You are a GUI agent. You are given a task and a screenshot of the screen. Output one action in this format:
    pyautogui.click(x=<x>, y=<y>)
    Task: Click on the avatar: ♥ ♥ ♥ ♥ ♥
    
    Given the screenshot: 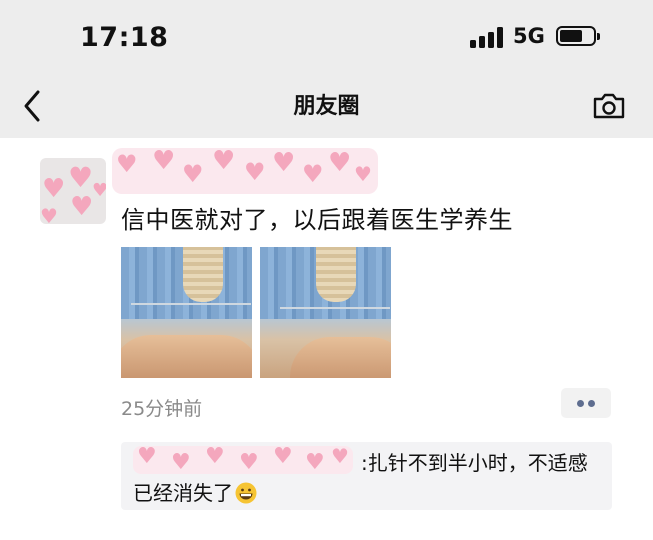 What is the action you would take?
    pyautogui.click(x=73, y=191)
    